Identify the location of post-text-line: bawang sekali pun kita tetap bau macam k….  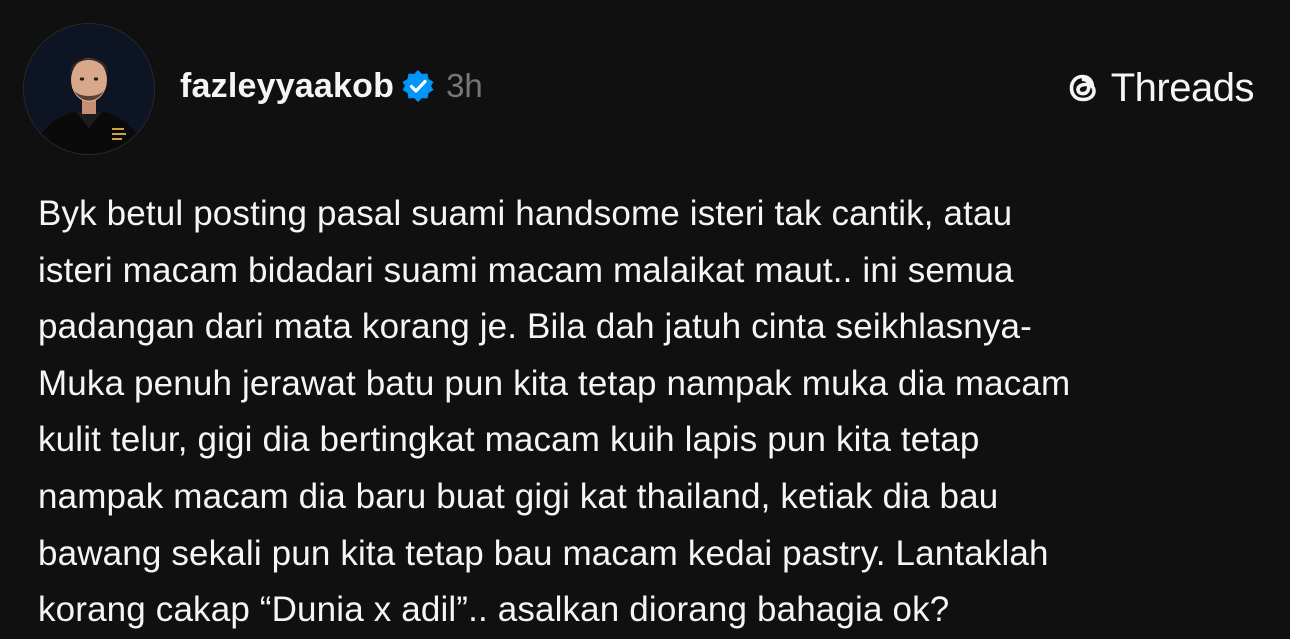
(543, 553).